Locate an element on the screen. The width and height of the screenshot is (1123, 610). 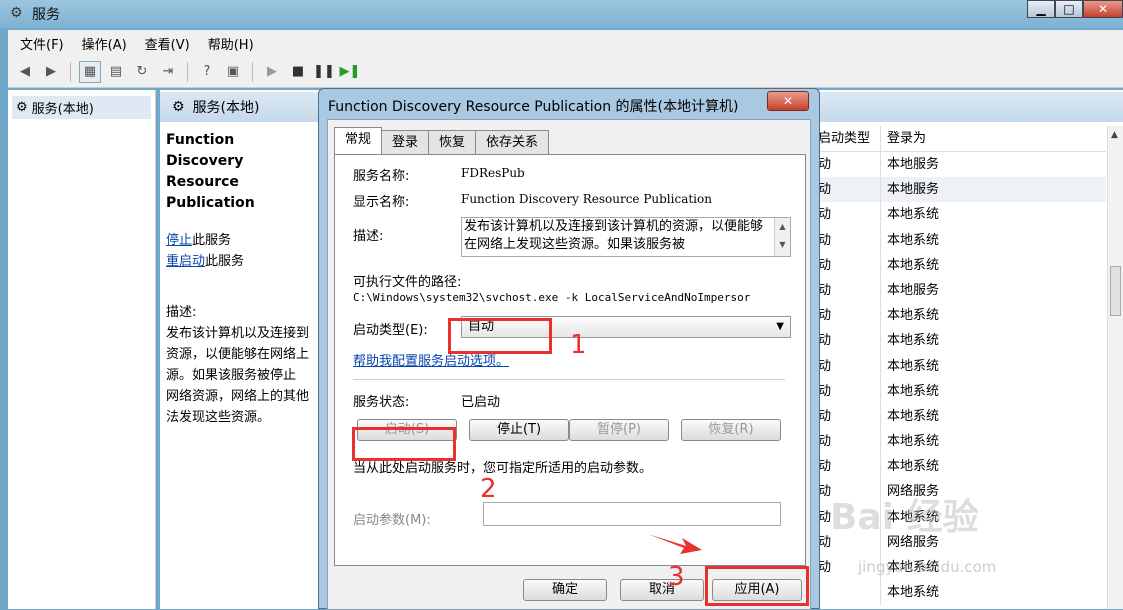
description-text: 发布该计算机以及连接到该计算机的资源，以便能够在网络上发现这些资源。如果该服务被 is located at coordinates (614, 235).